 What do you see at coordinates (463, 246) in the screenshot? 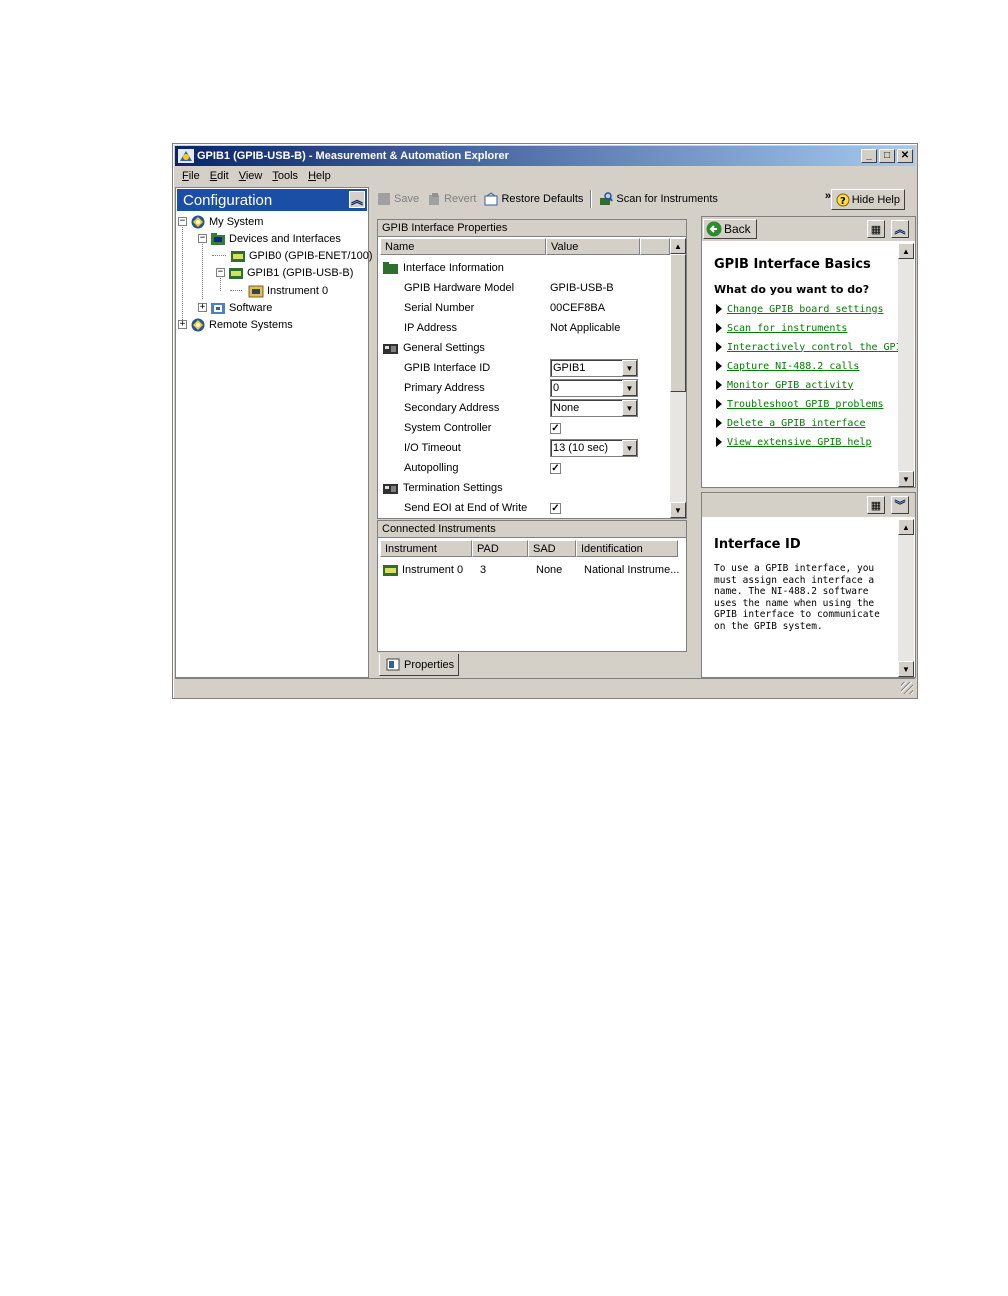
I see `column-header-name: Name` at bounding box center [463, 246].